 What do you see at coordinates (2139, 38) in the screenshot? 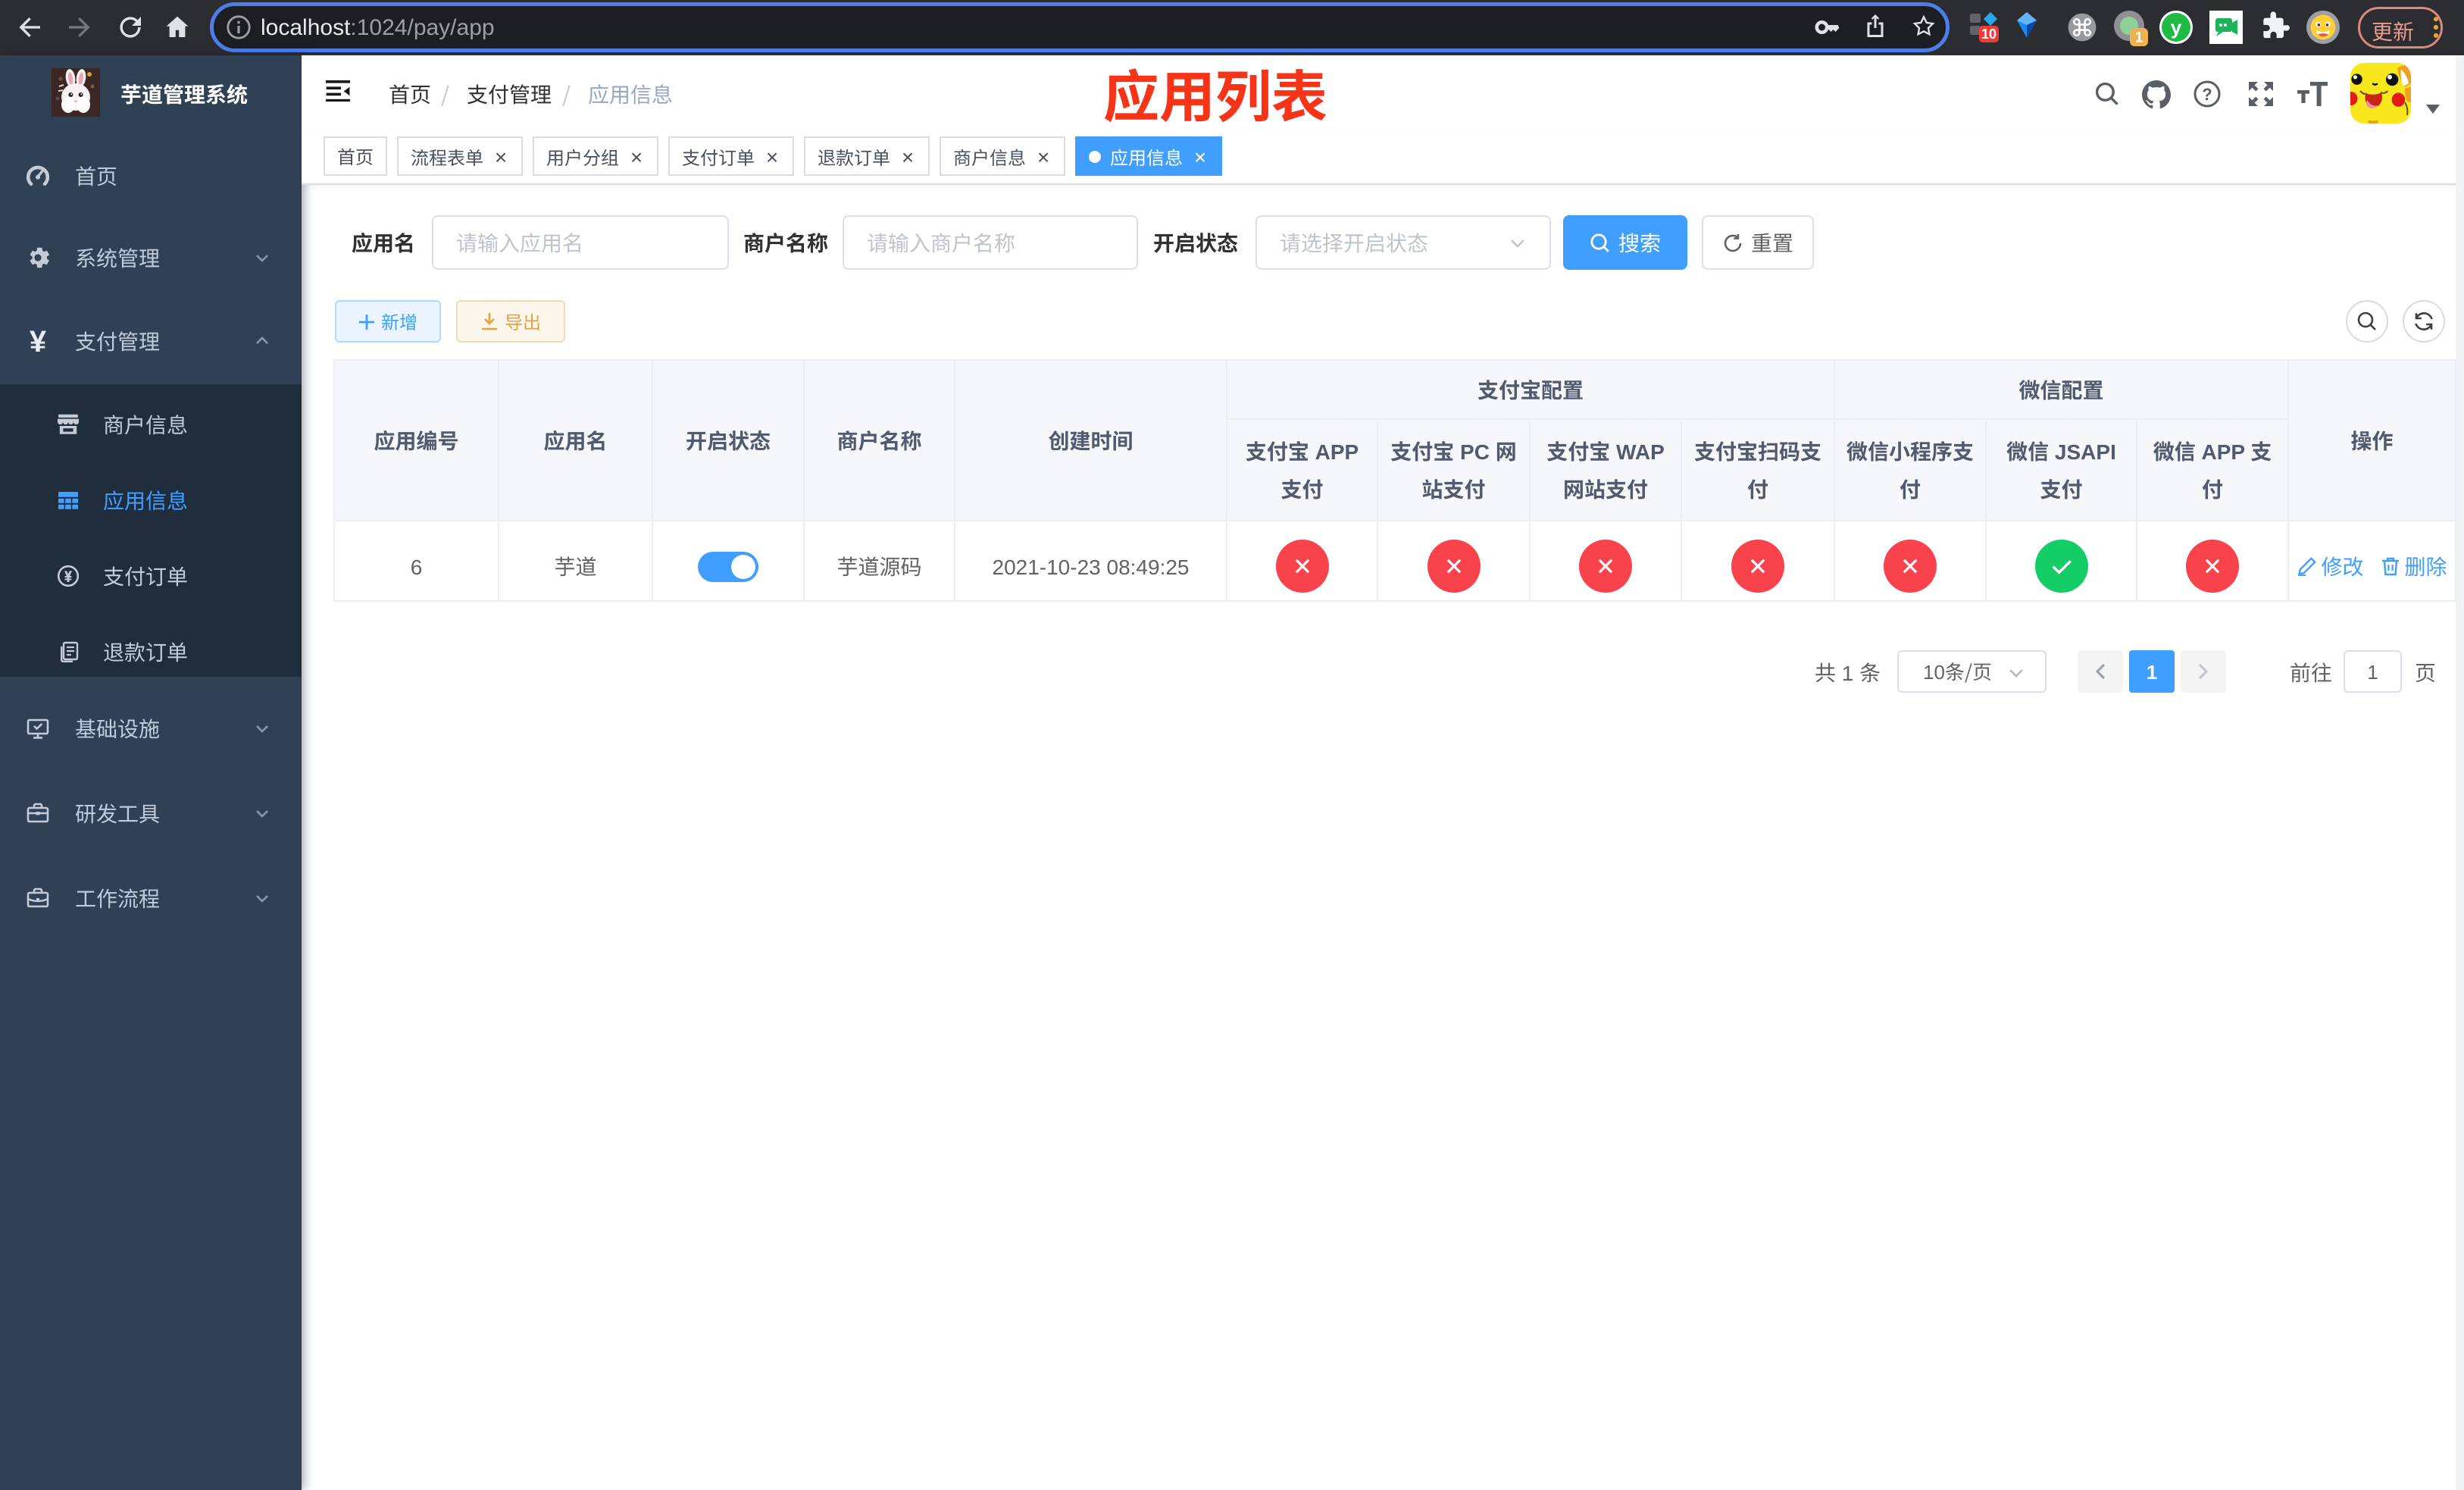
I see `svg-text: 1` at bounding box center [2139, 38].